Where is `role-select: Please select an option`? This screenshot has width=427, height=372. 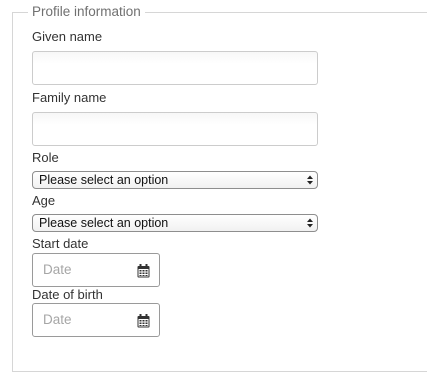
role-select: Please select an option is located at coordinates (175, 180).